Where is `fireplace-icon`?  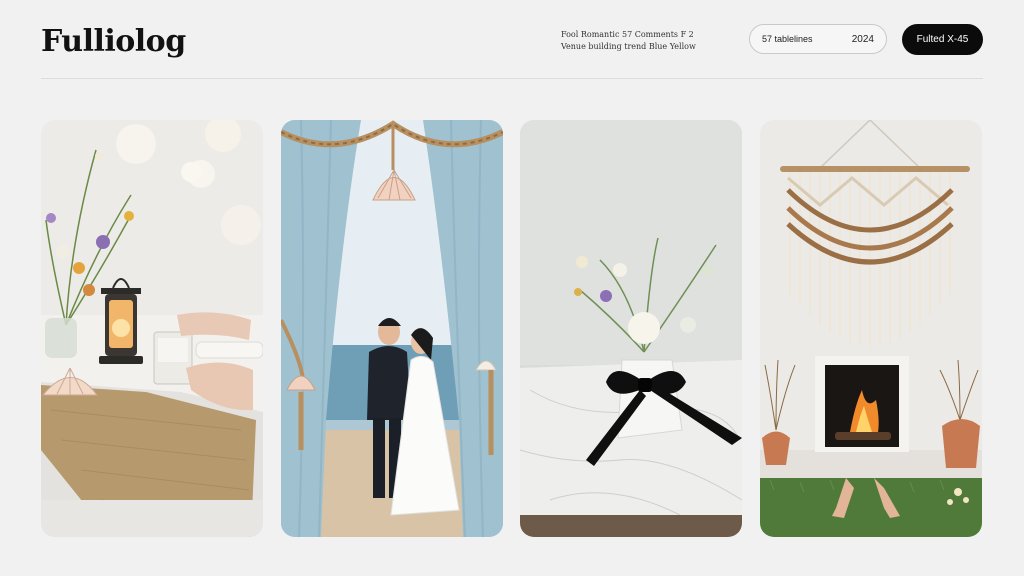
fireplace-icon is located at coordinates (862, 404).